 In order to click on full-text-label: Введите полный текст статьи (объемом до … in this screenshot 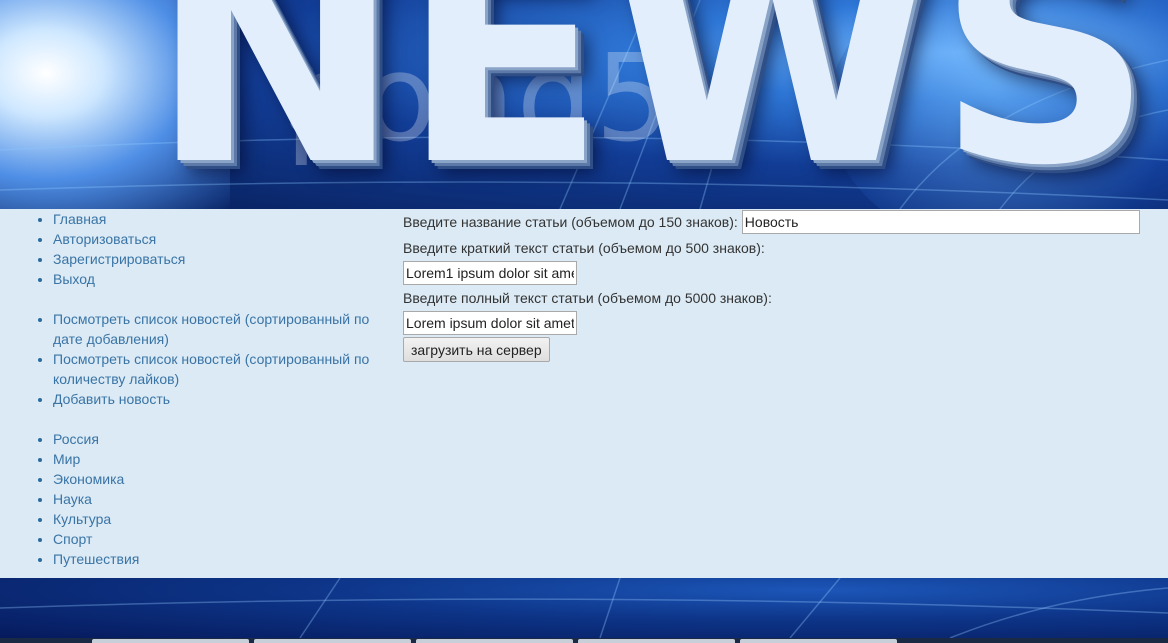, I will do `click(587, 298)`.